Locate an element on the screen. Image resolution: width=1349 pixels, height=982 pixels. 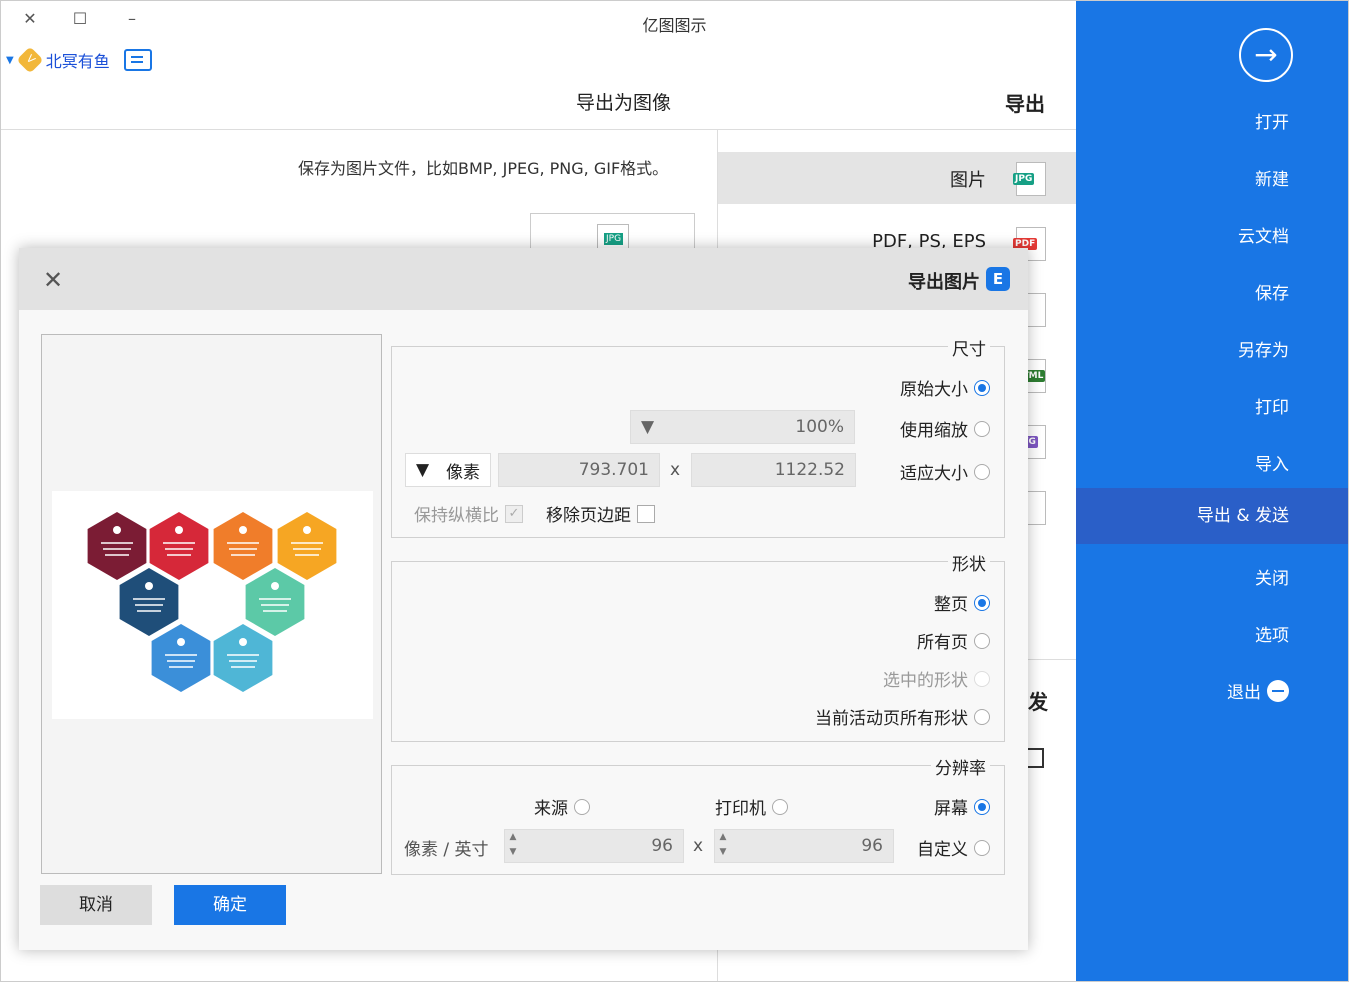
export-subheader: 导出为图像 is located at coordinates (624, 103).